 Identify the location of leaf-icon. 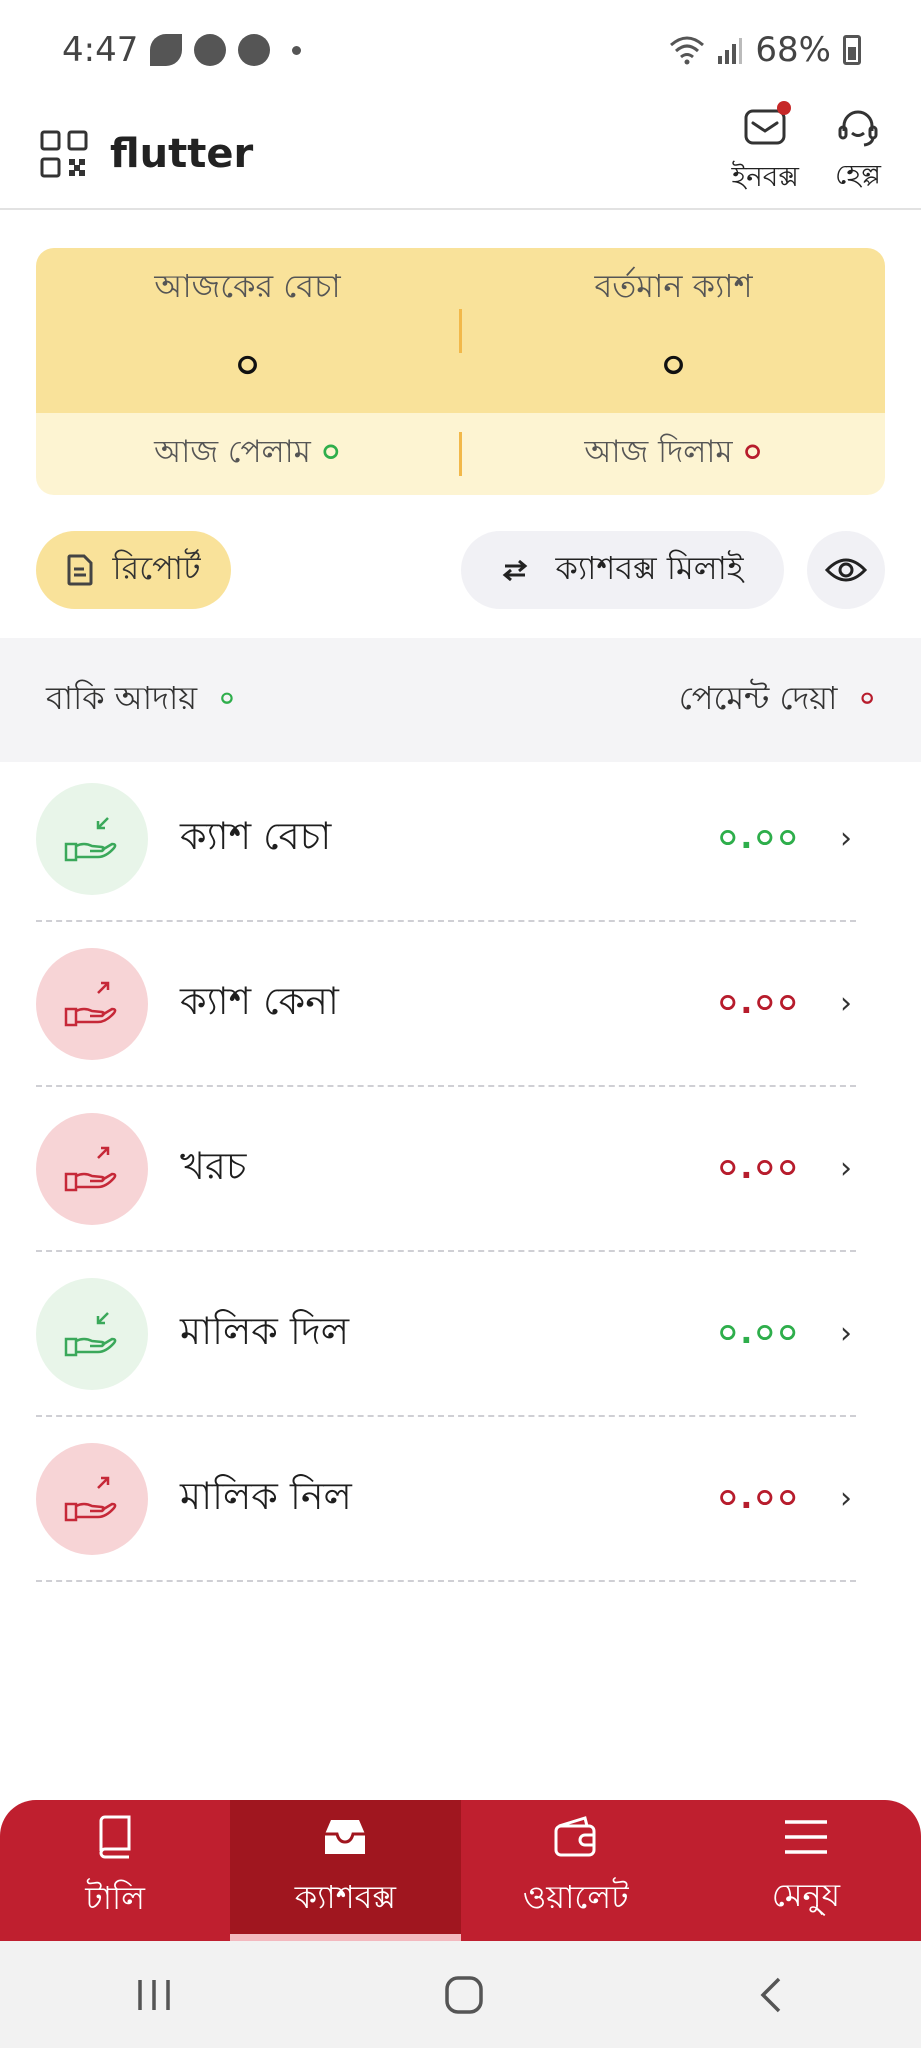
(166, 50).